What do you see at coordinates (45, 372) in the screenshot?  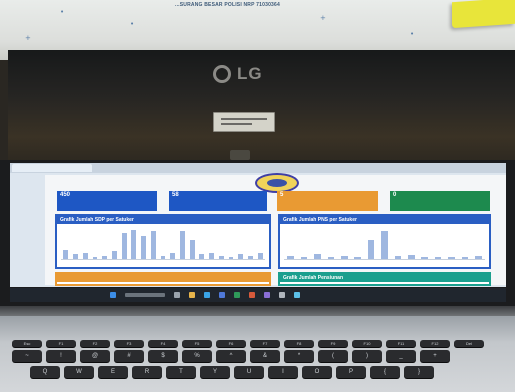 I see `keyboard-key: Q` at bounding box center [45, 372].